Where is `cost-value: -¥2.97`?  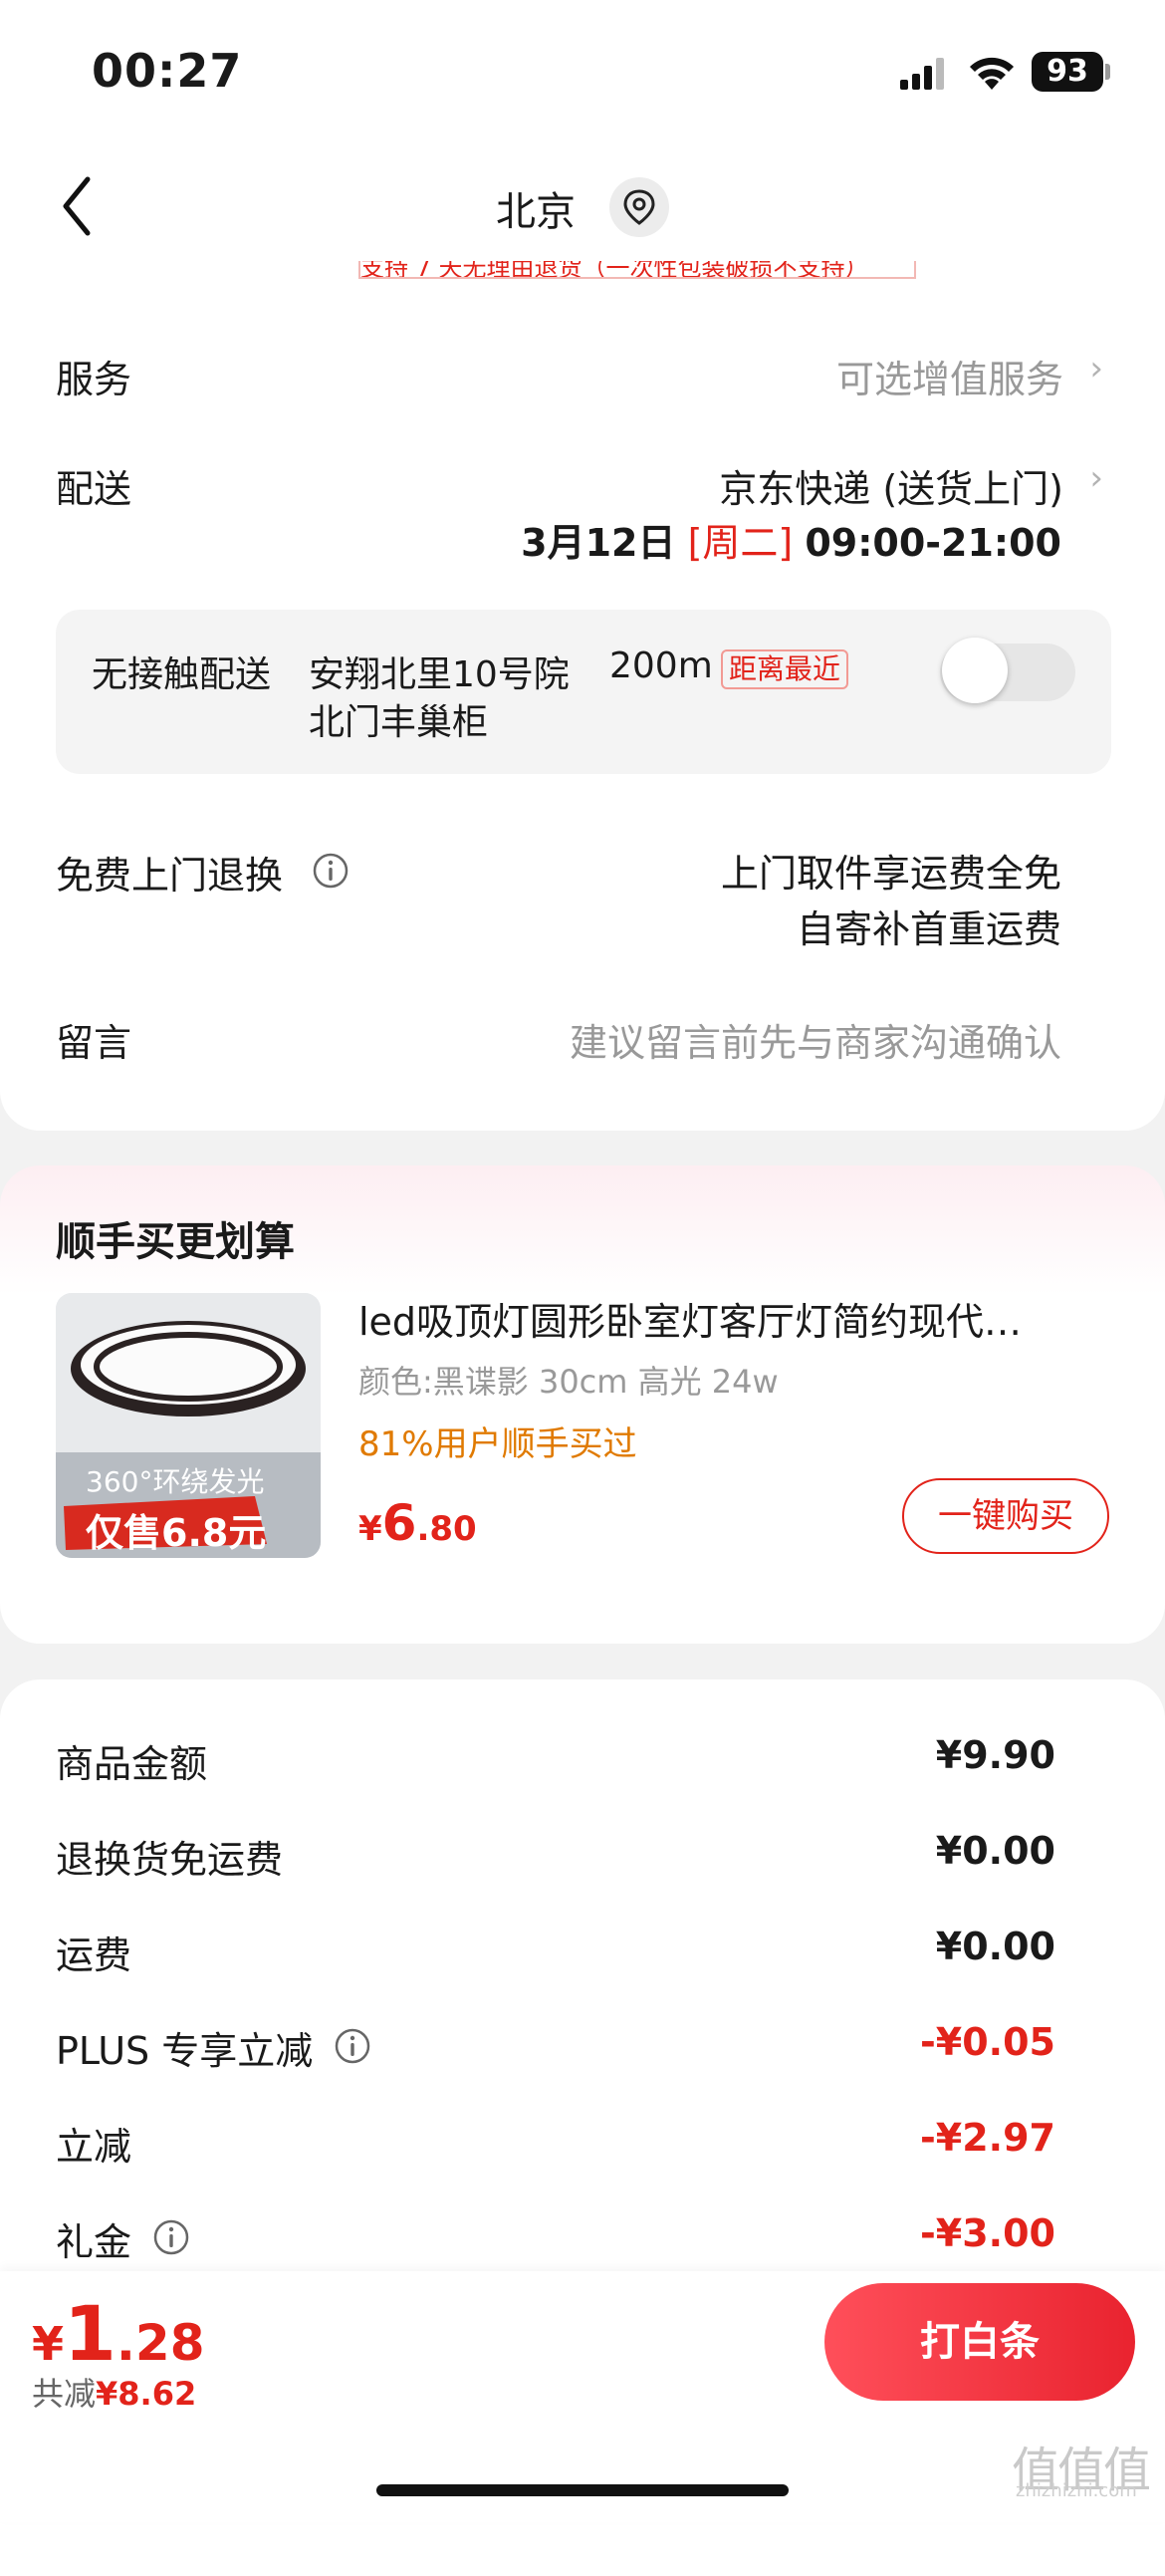
cost-value: -¥2.97 is located at coordinates (988, 2138).